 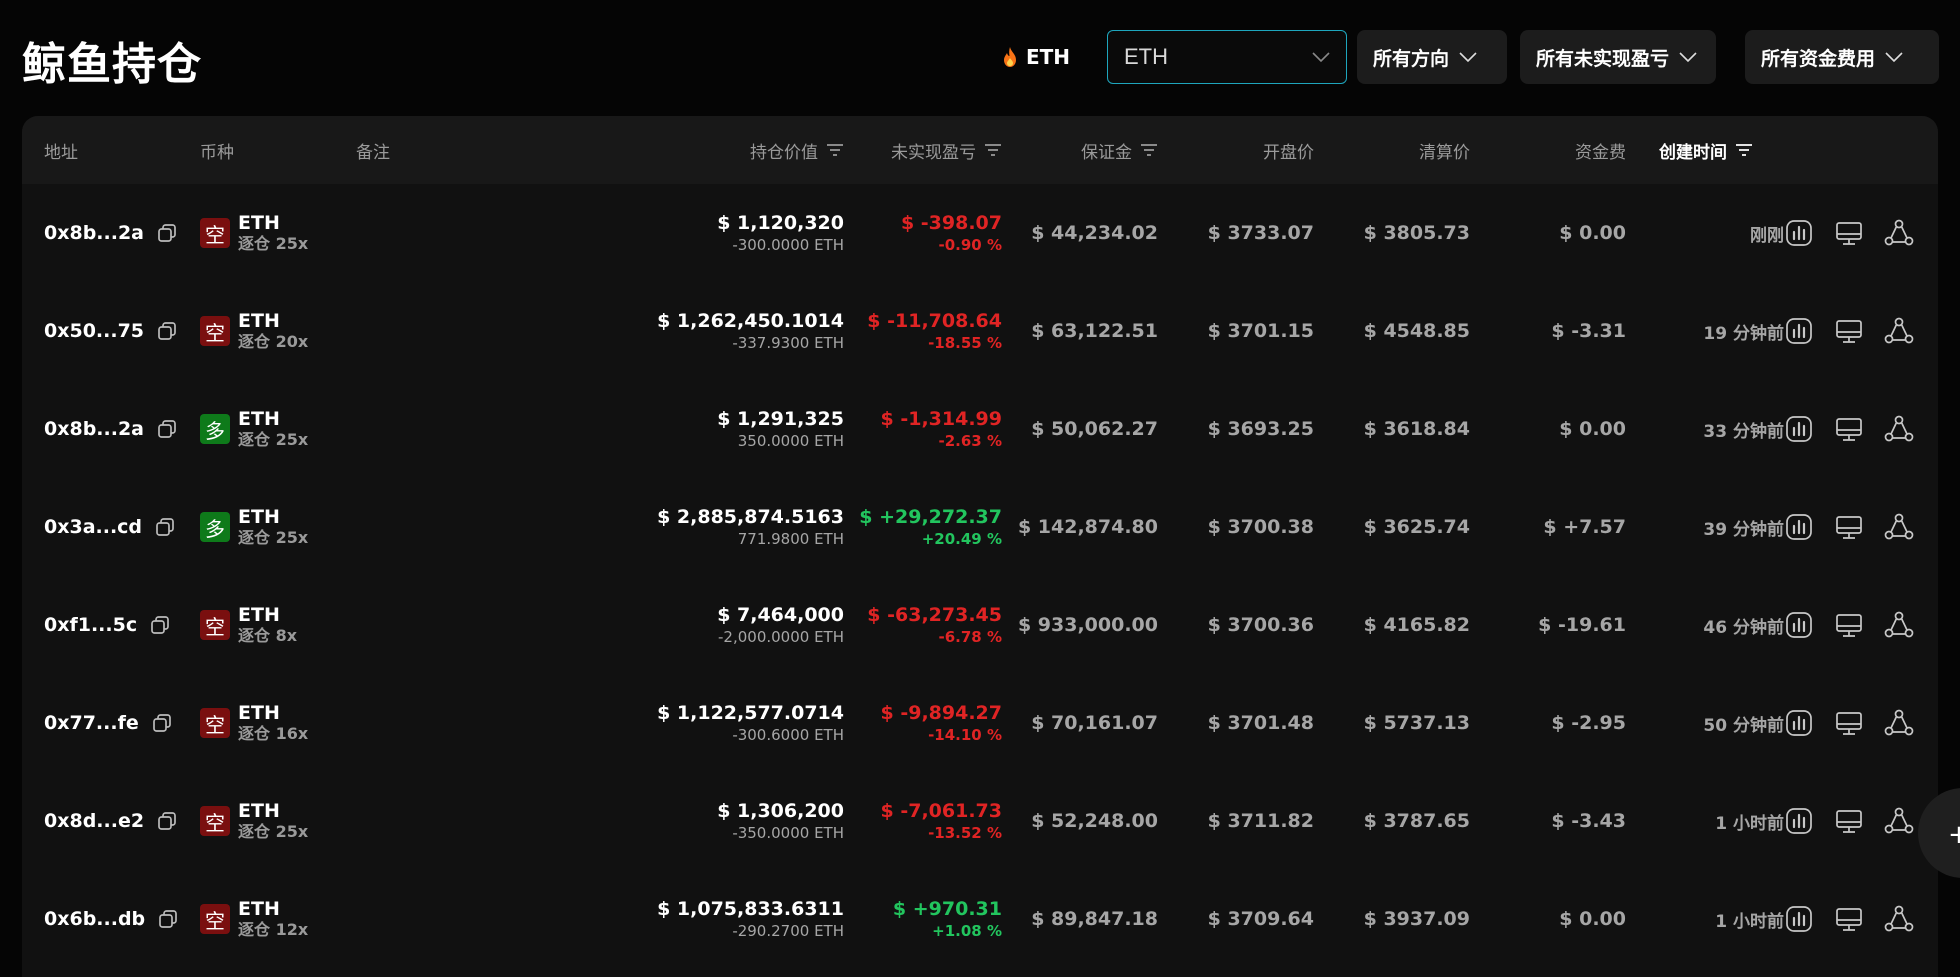 What do you see at coordinates (1048, 57) in the screenshot?
I see `coin-chip-label: ETH` at bounding box center [1048, 57].